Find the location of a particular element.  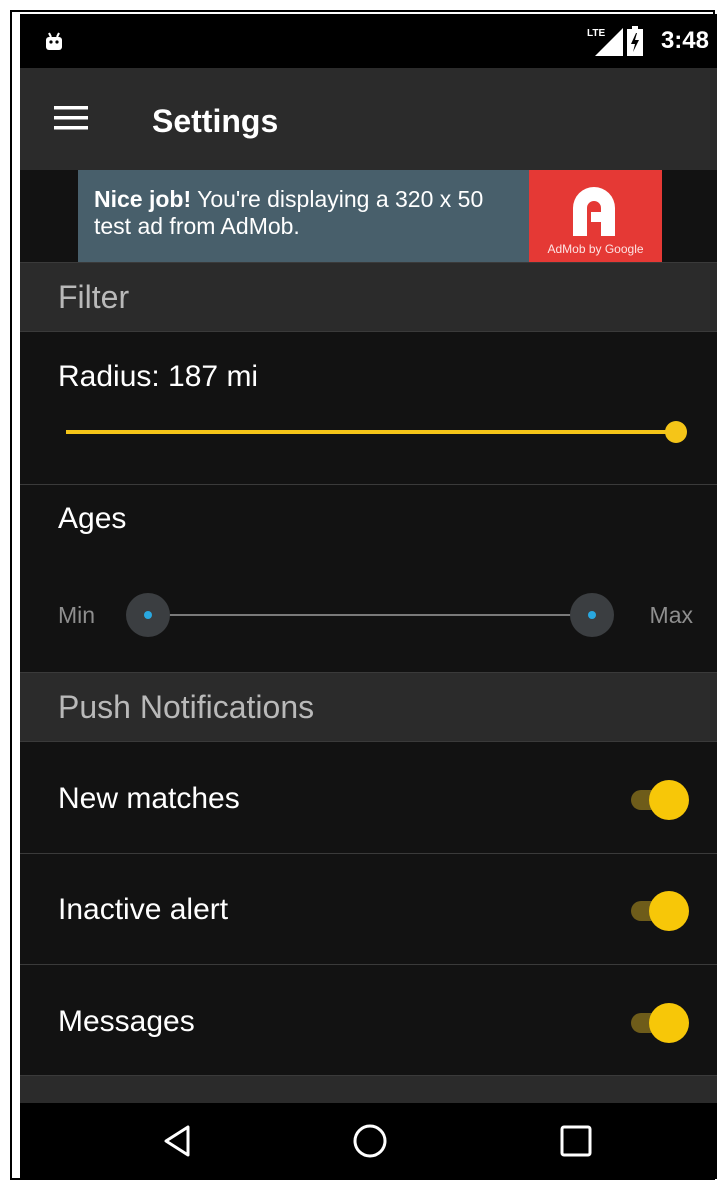

system-nav-bar is located at coordinates (368, 1141).